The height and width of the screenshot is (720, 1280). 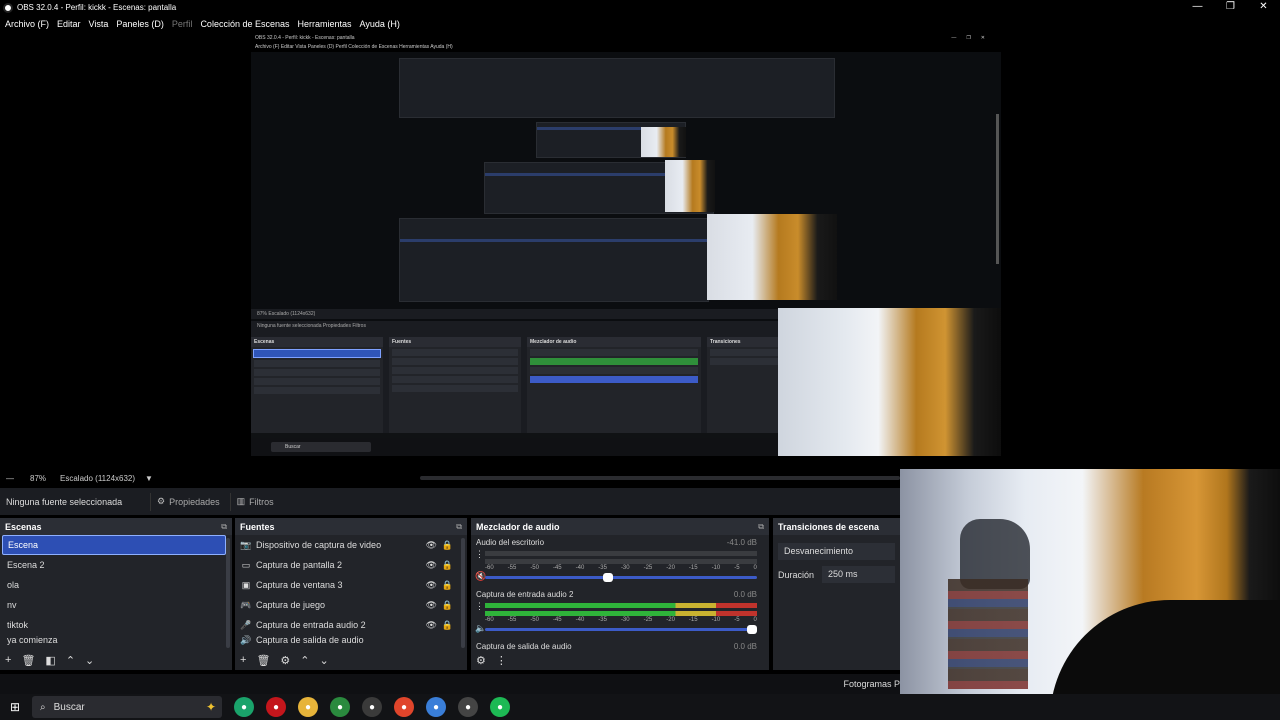 What do you see at coordinates (10, 478) in the screenshot?
I see `zoom-collapse-icon: —` at bounding box center [10, 478].